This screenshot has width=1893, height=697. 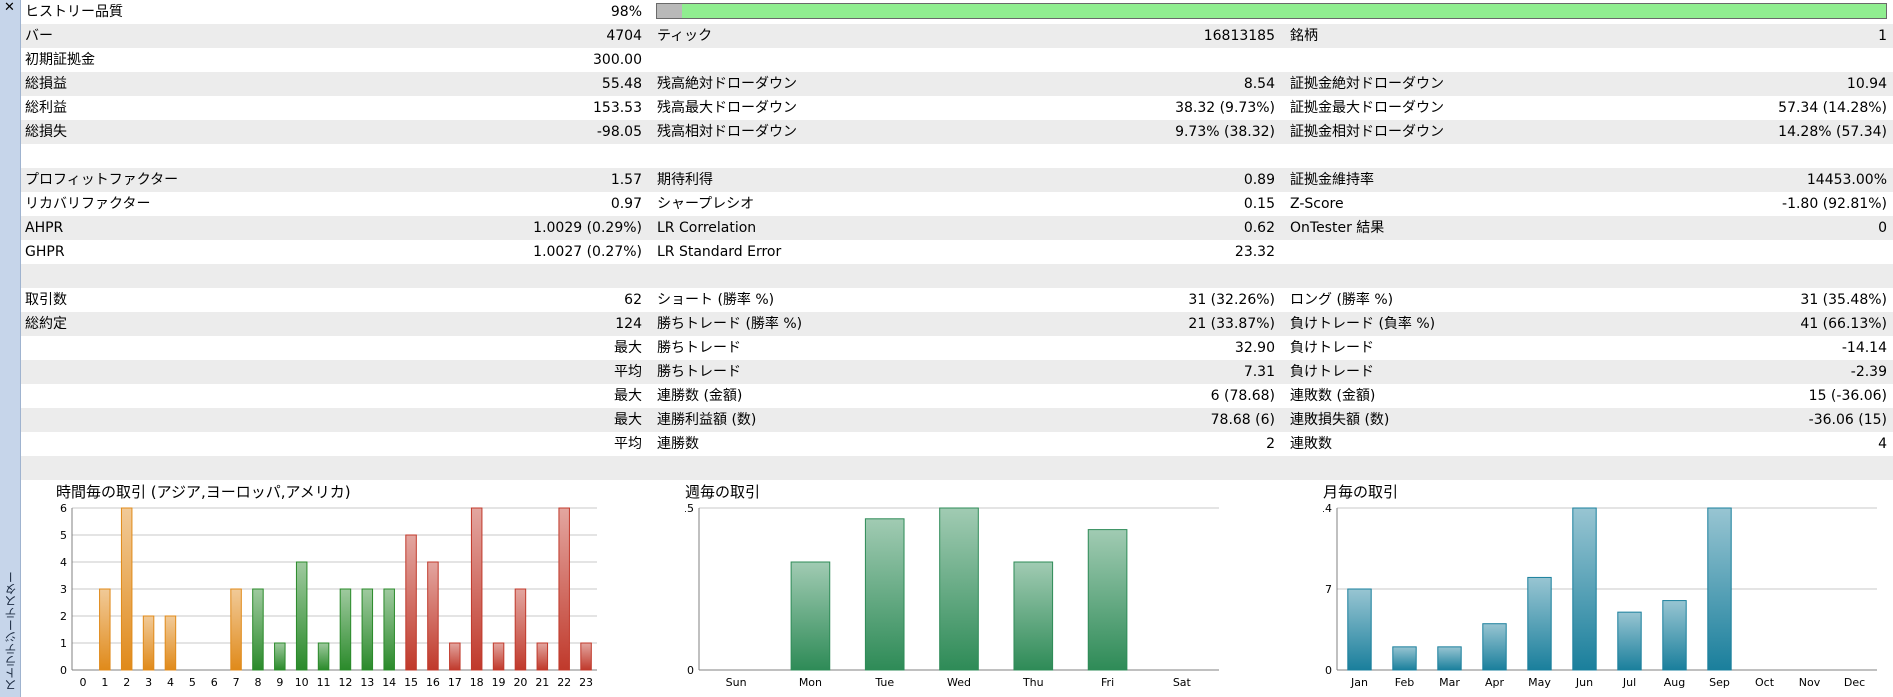 What do you see at coordinates (1832, 108) in the screenshot?
I see `stat-value: 57.34 (14.28%)` at bounding box center [1832, 108].